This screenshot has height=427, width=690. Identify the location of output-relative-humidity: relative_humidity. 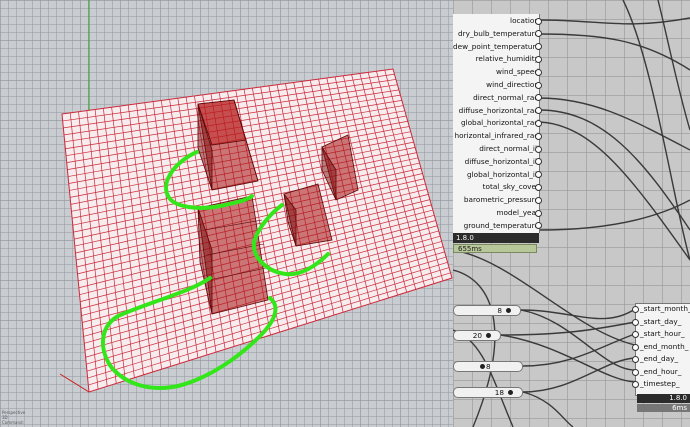
(498, 58).